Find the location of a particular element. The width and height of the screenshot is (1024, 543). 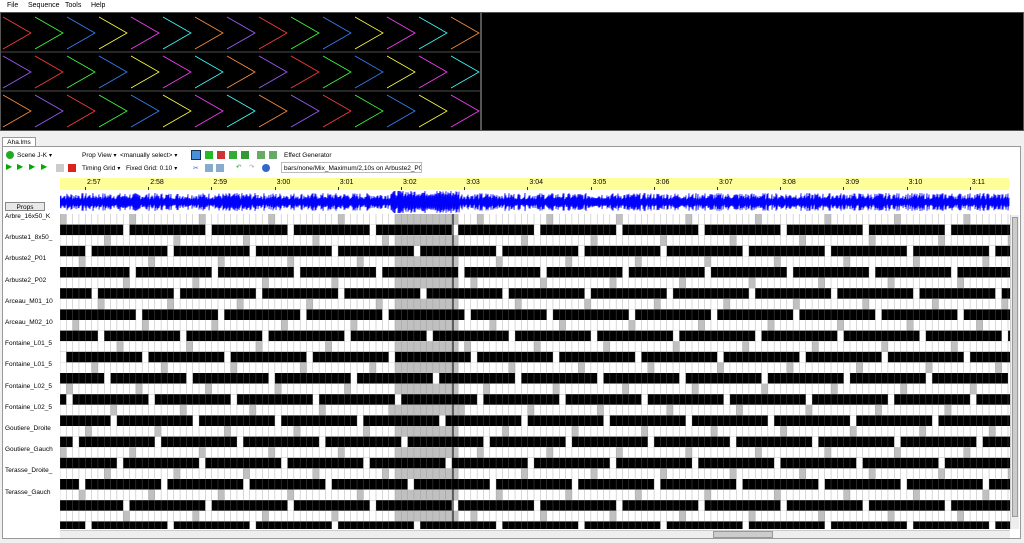

select-tool-icon is located at coordinates (196, 155).